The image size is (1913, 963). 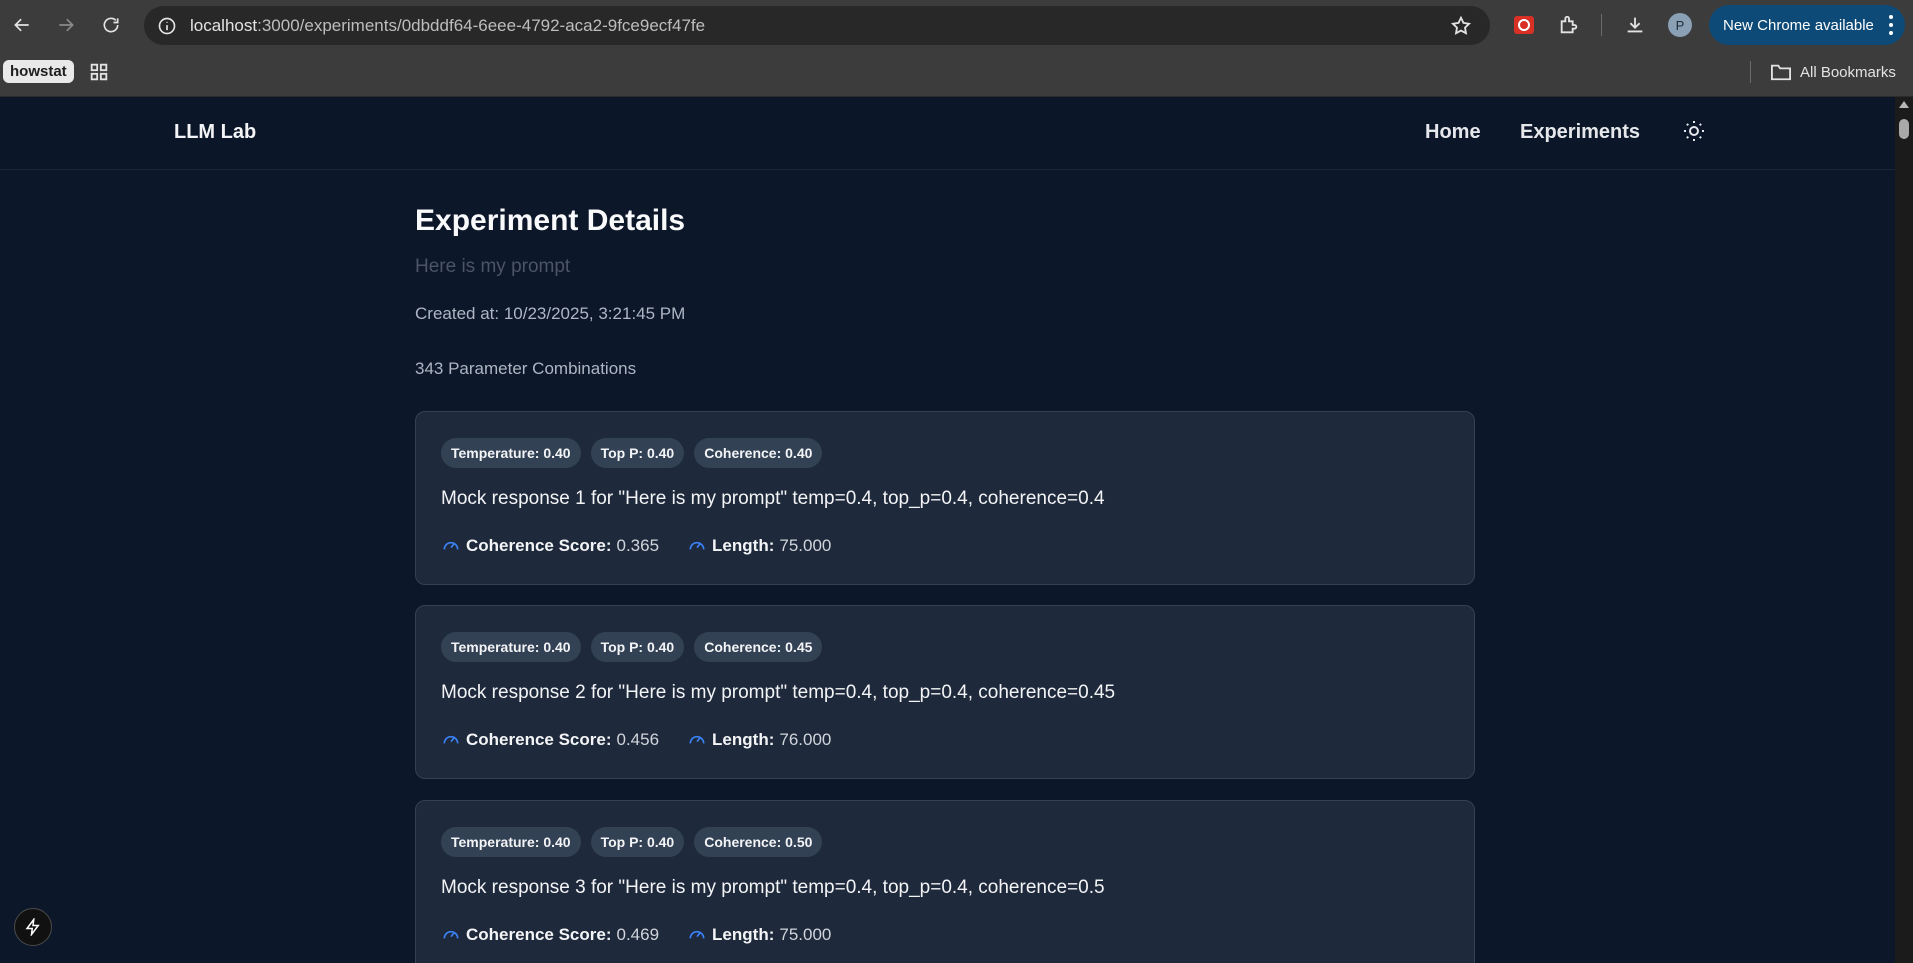 What do you see at coordinates (947, 133) in the screenshot?
I see `app-header: LLM Lab Home Experiments` at bounding box center [947, 133].